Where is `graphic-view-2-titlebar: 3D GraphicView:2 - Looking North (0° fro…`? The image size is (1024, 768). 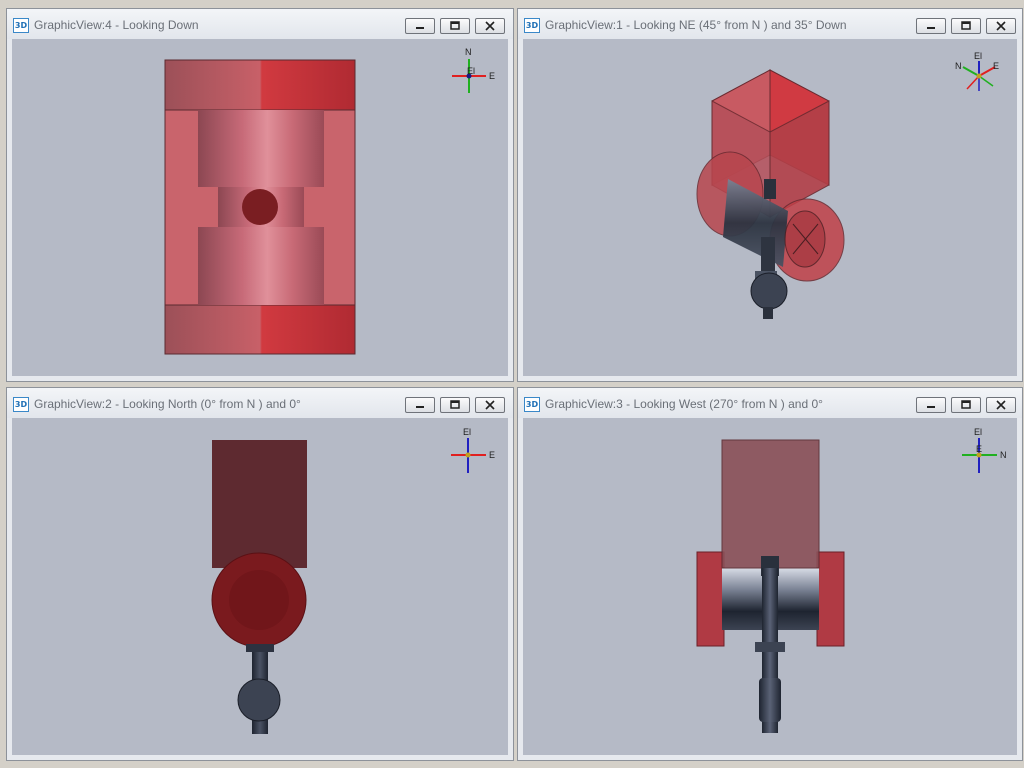 graphic-view-2-titlebar: 3D GraphicView:2 - Looking North (0° fro… is located at coordinates (260, 403).